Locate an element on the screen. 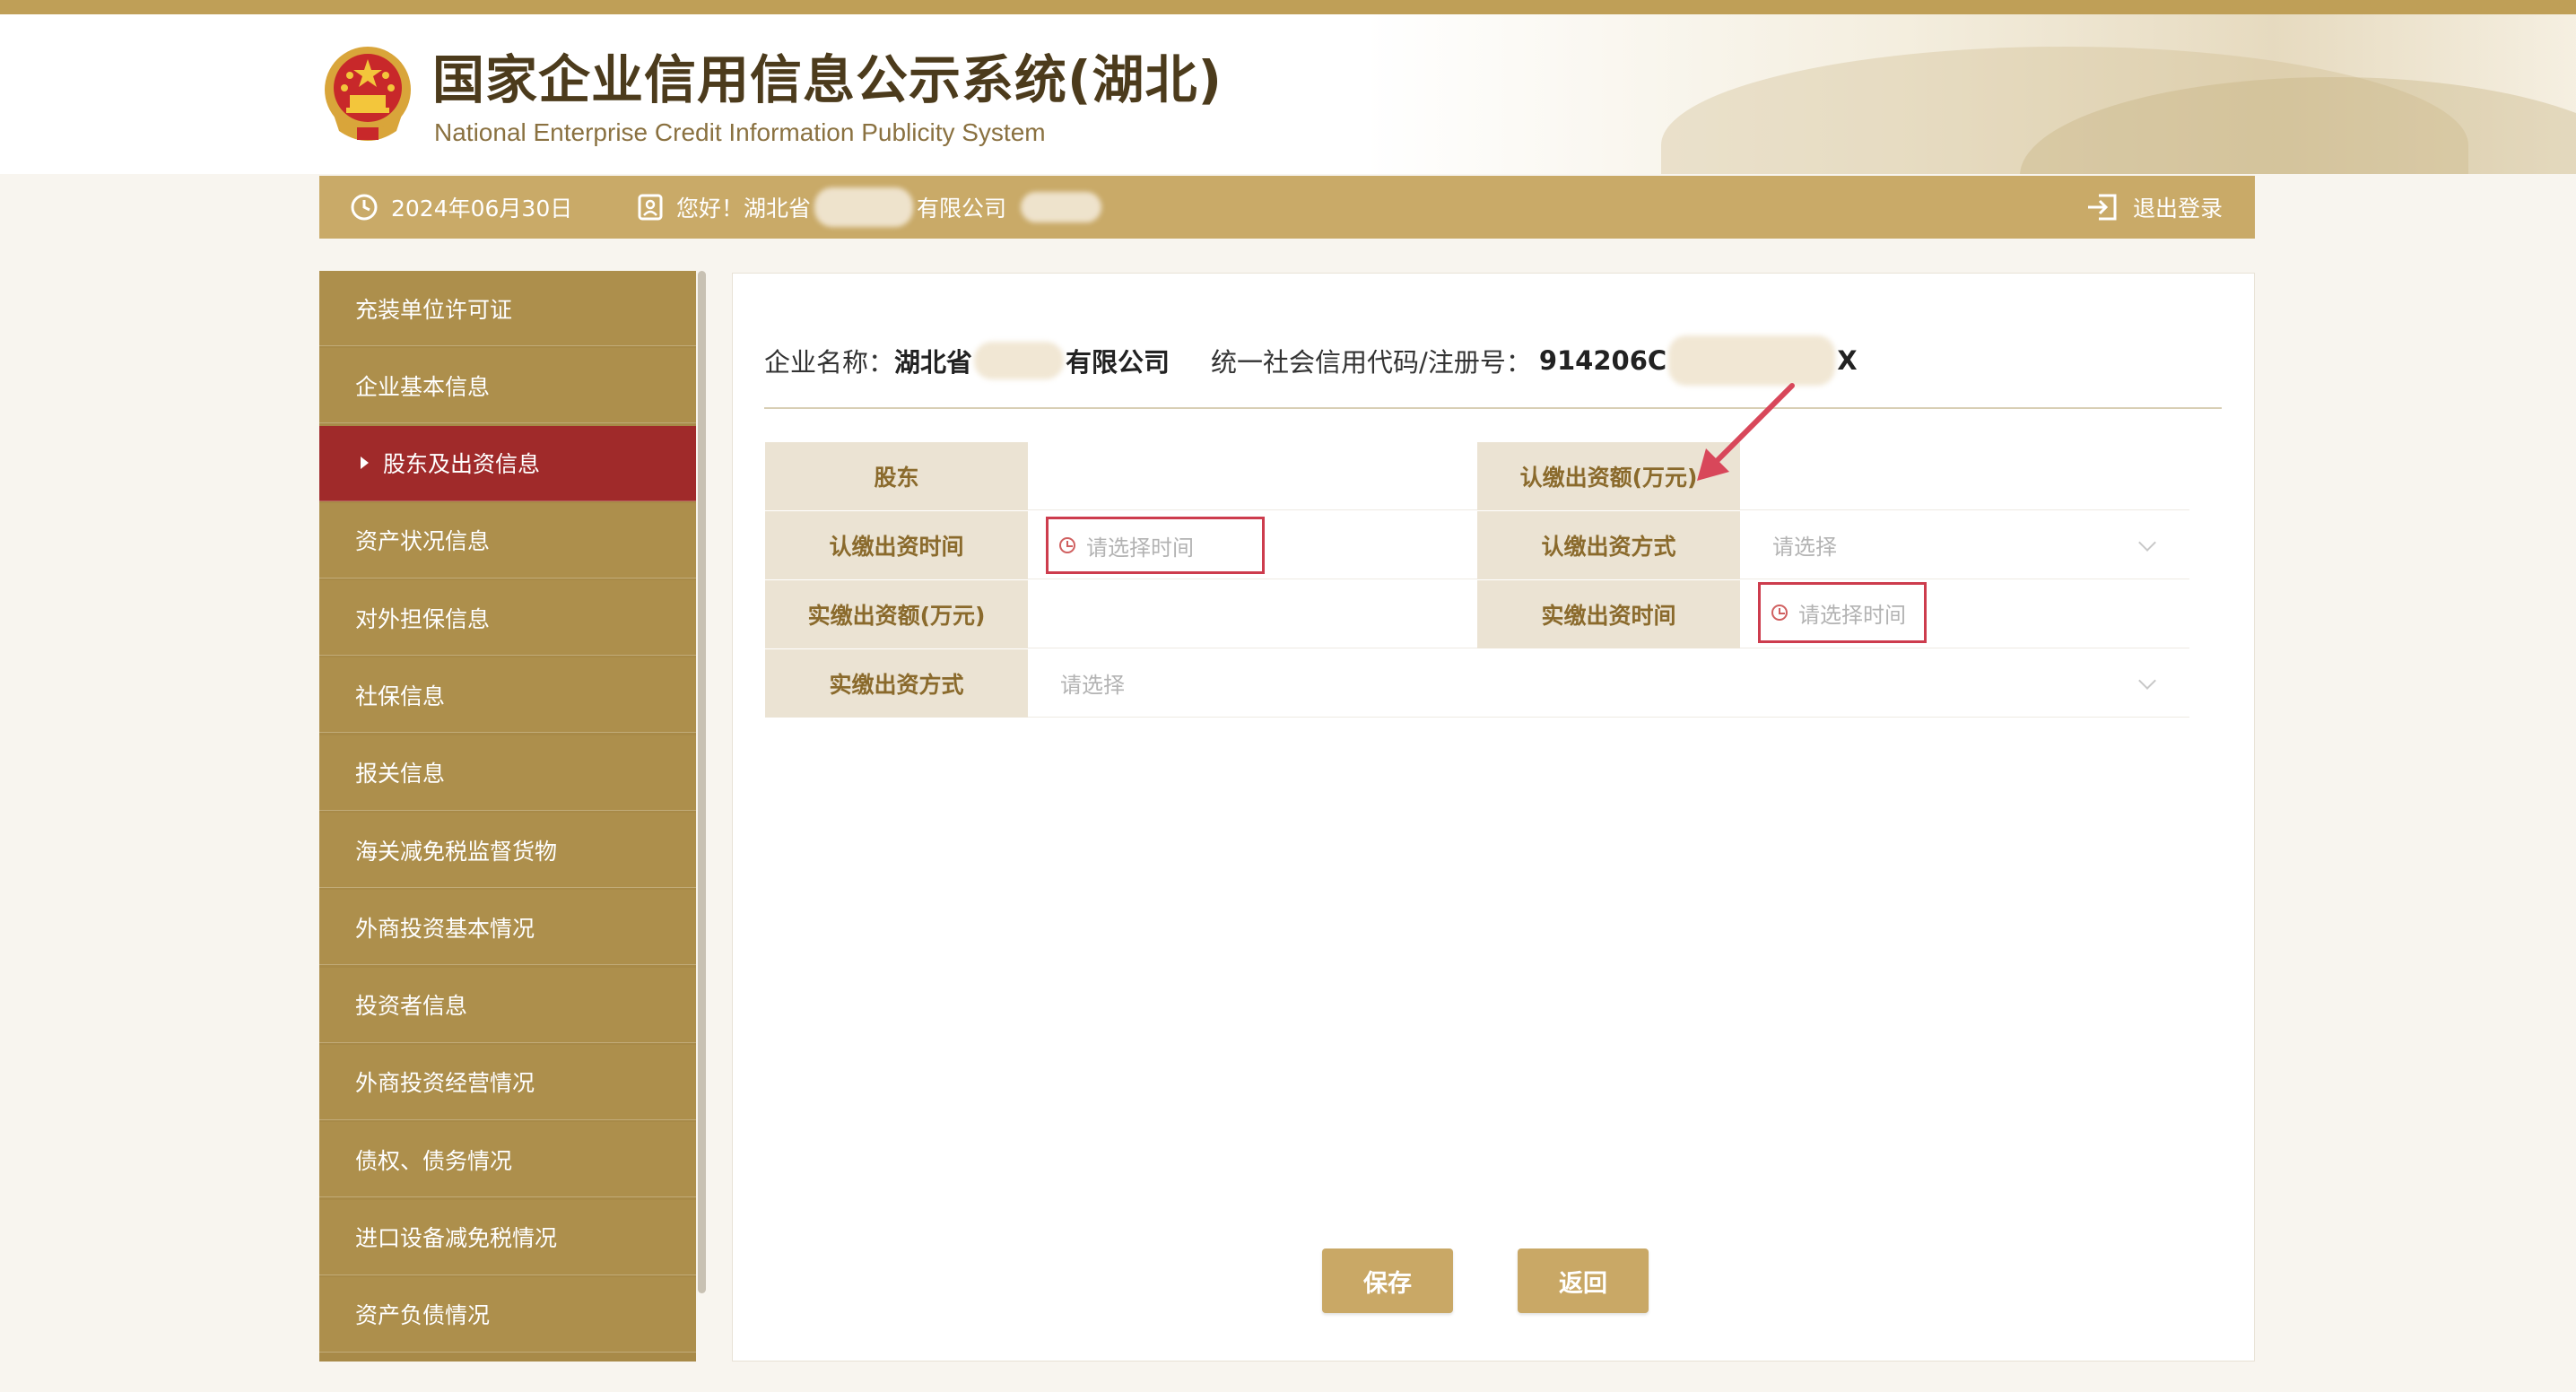  sidebar-item-foreign-investment-operations: 外商投资经营情况 is located at coordinates (507, 1082).